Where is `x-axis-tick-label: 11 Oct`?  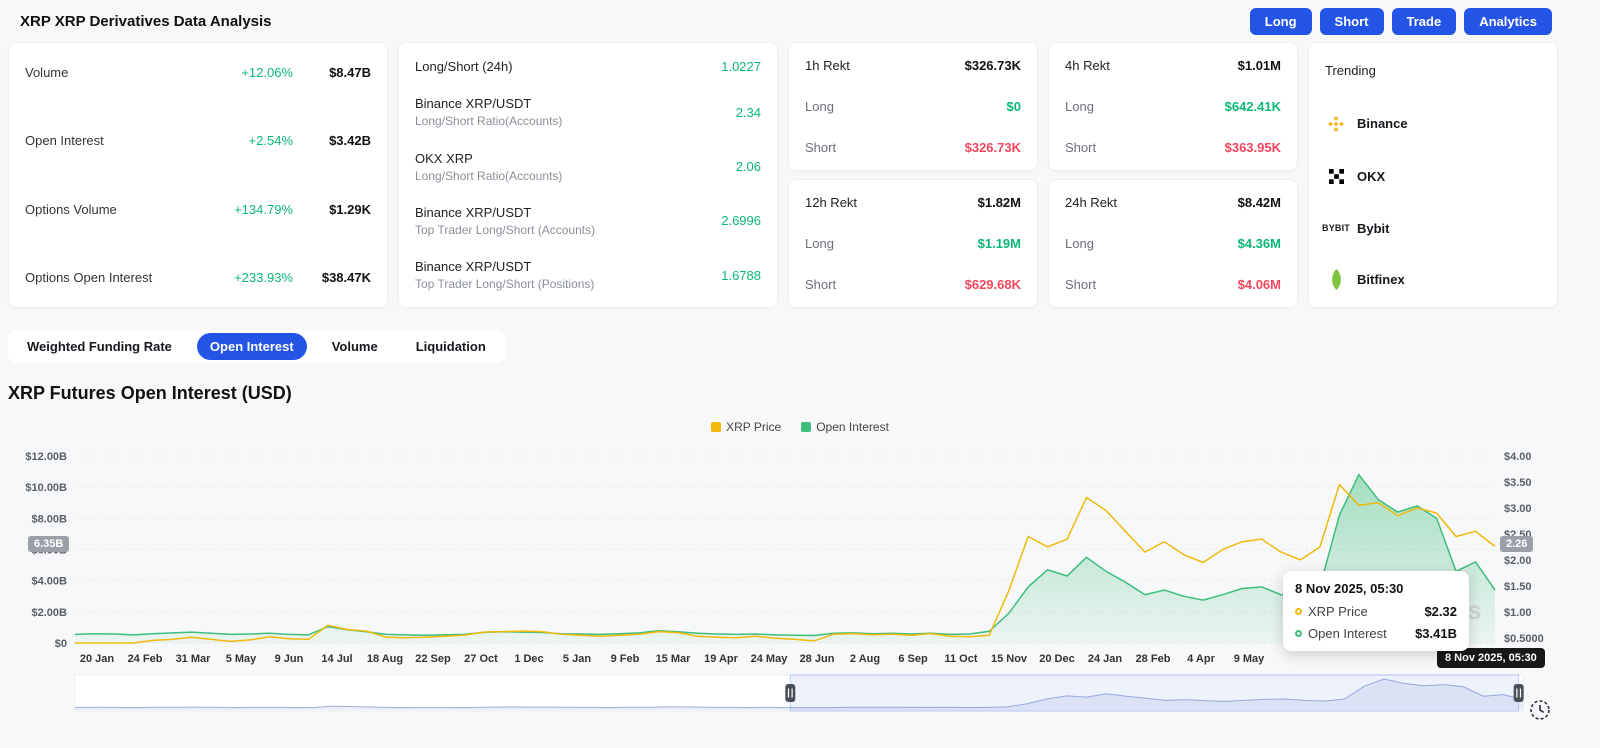
x-axis-tick-label: 11 Oct is located at coordinates (960, 659).